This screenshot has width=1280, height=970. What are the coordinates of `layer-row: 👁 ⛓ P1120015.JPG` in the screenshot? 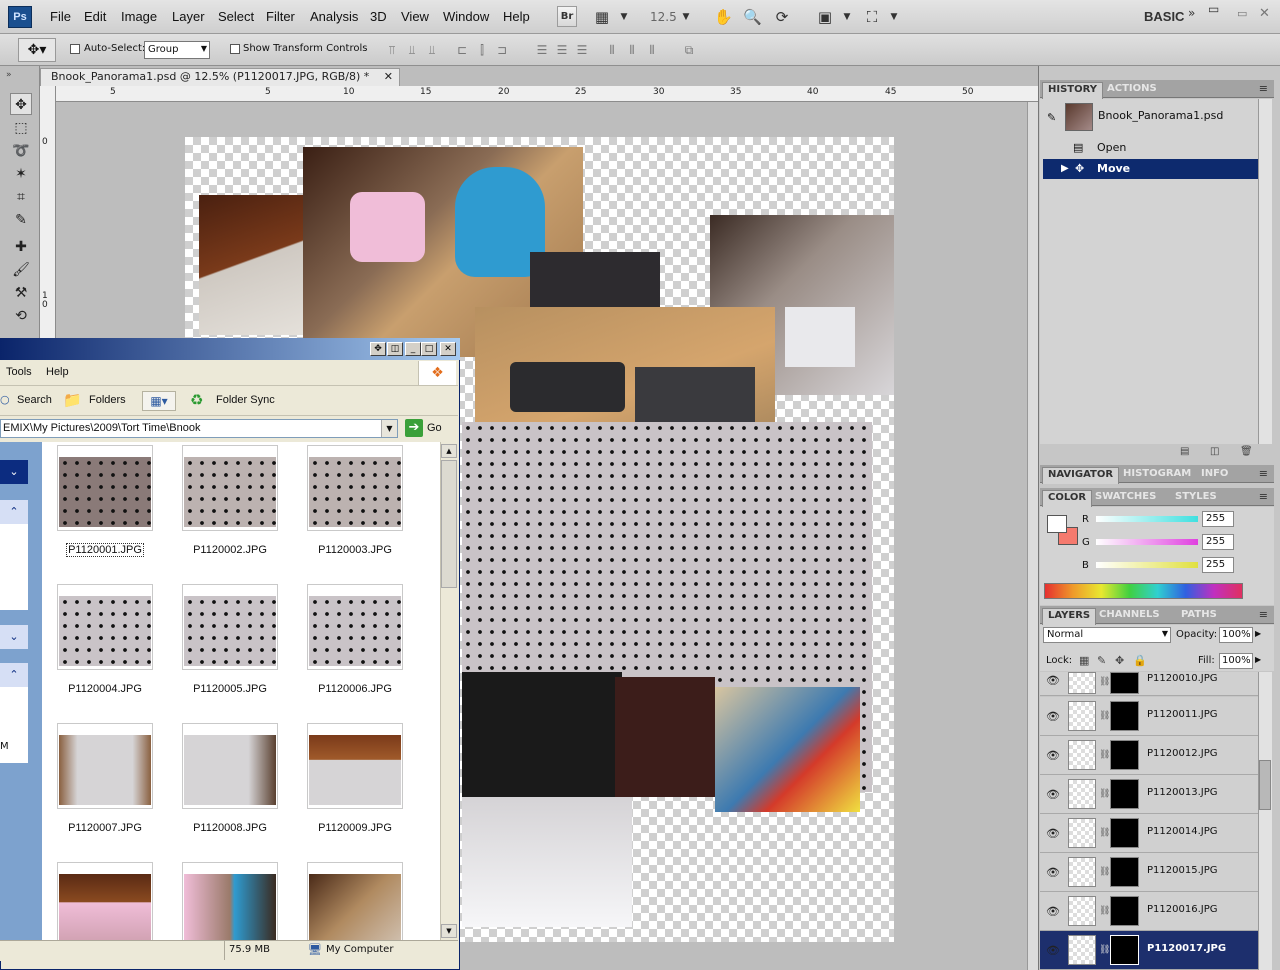 It's located at (1149, 872).